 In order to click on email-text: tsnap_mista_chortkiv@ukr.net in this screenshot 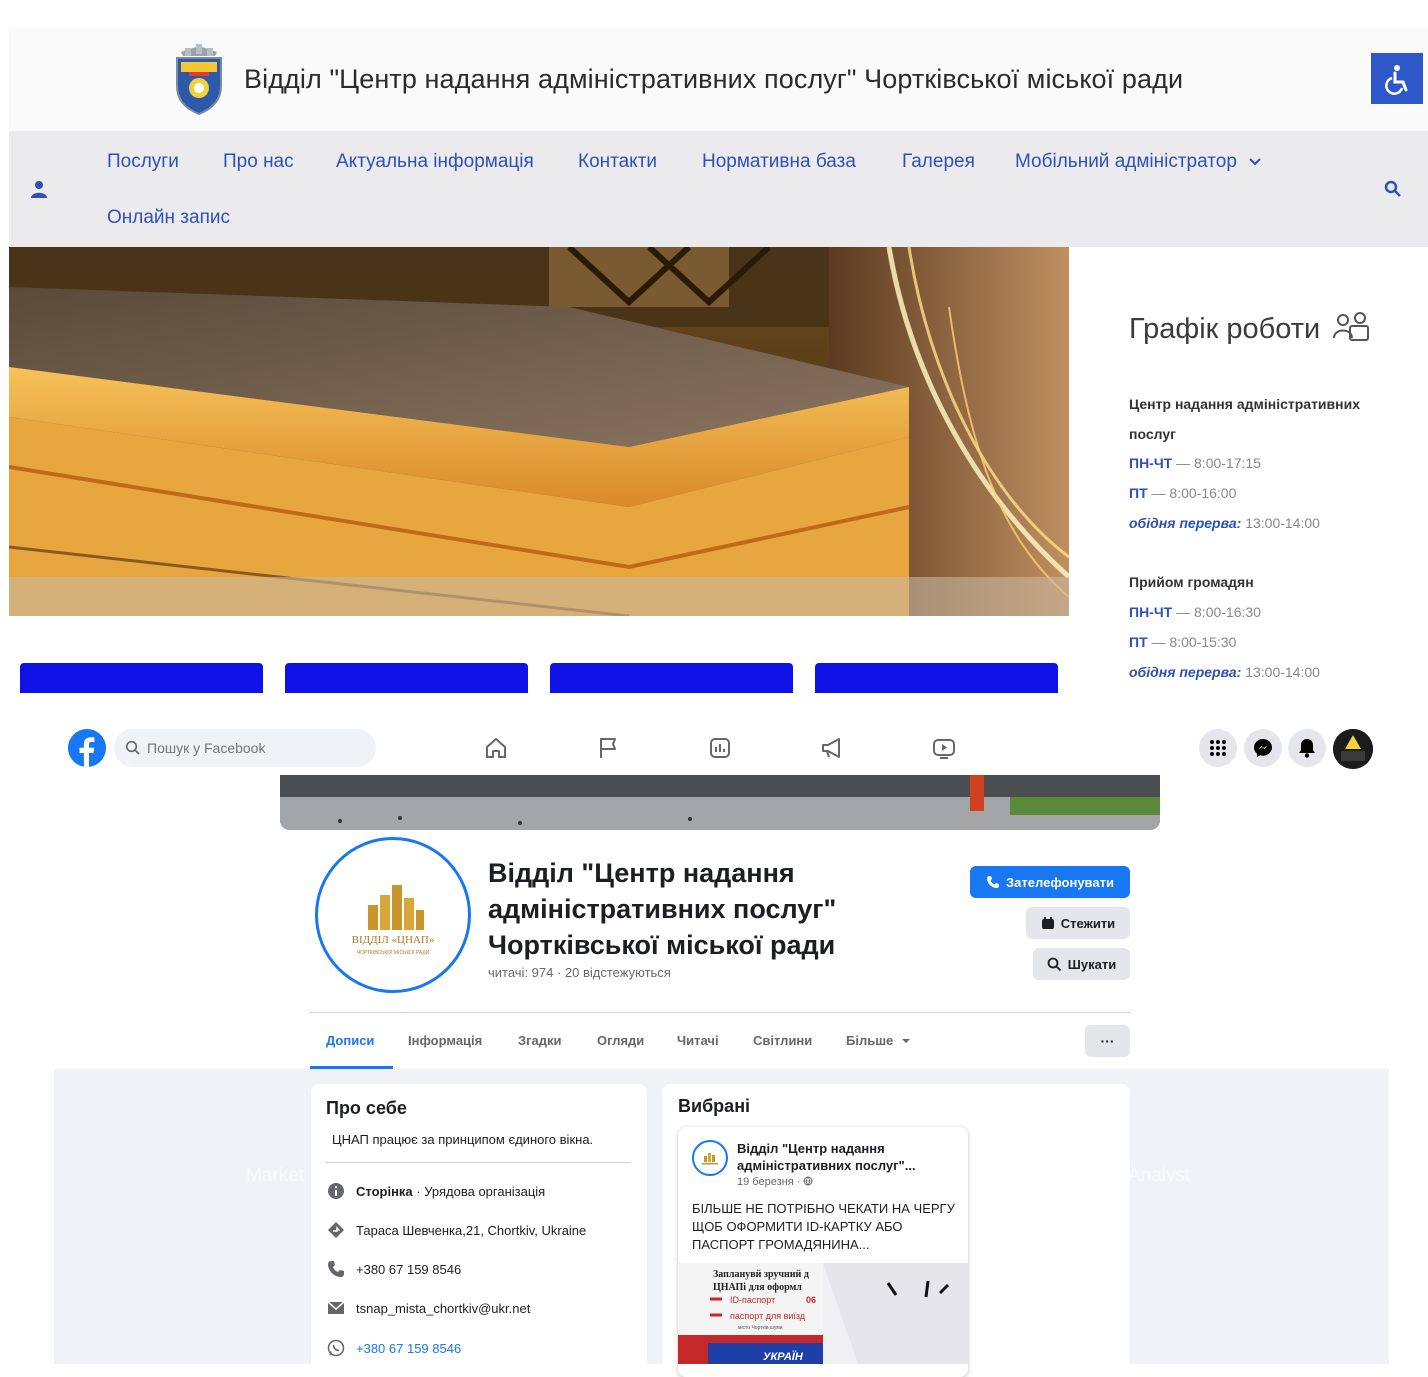, I will do `click(443, 1308)`.